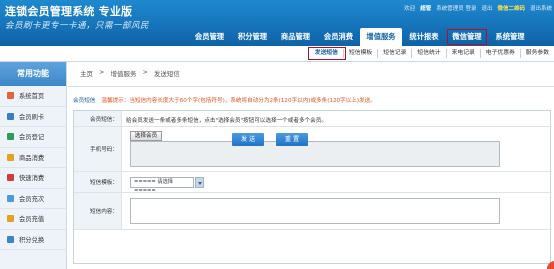  What do you see at coordinates (313, 183) in the screenshot?
I see `row-template: 短信模板： ===== 请选择 =====` at bounding box center [313, 183].